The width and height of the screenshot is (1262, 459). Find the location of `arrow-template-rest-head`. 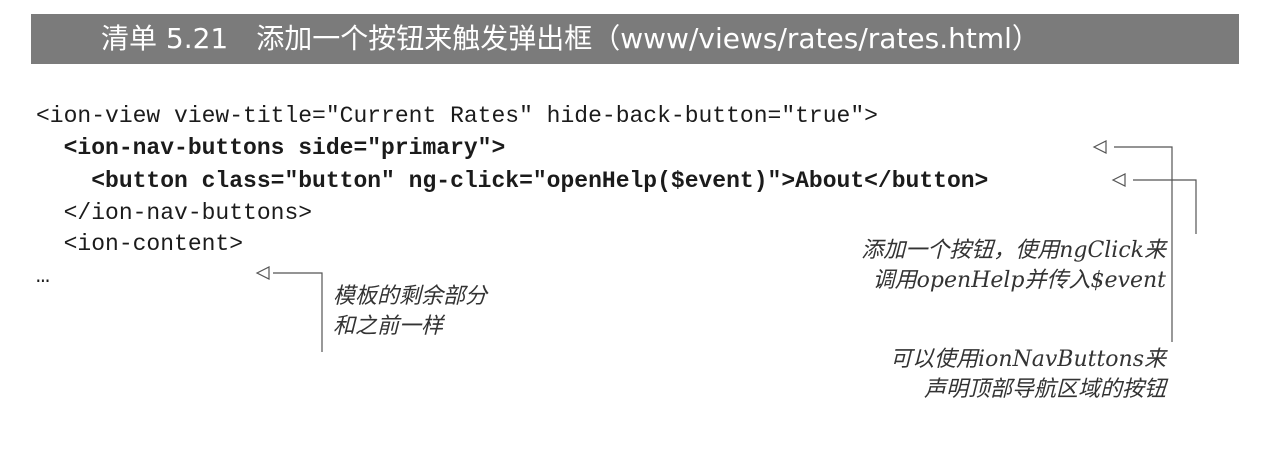

arrow-template-rest-head is located at coordinates (262, 273).